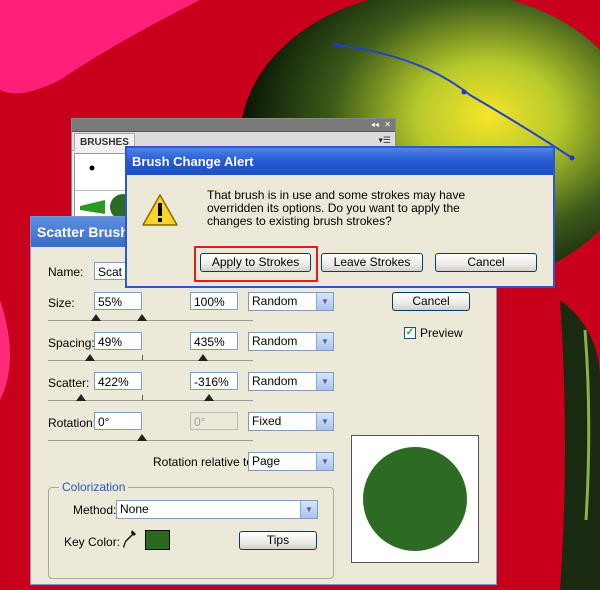 Image resolution: width=600 pixels, height=590 pixels. What do you see at coordinates (340, 161) in the screenshot?
I see `alert-titlebar: Brush Change Alert` at bounding box center [340, 161].